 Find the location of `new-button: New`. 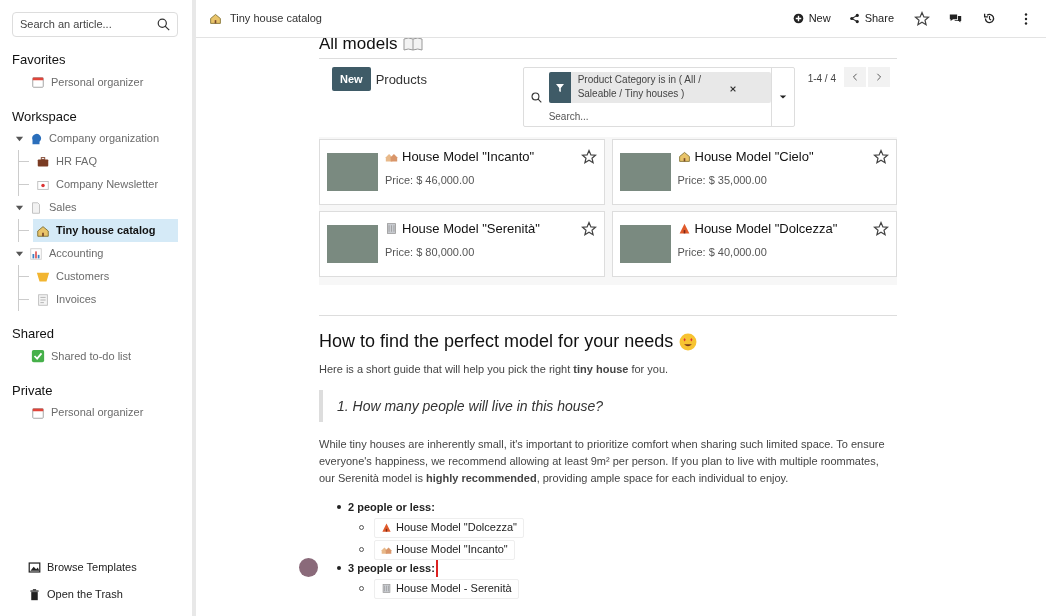

new-button: New is located at coordinates (351, 79).